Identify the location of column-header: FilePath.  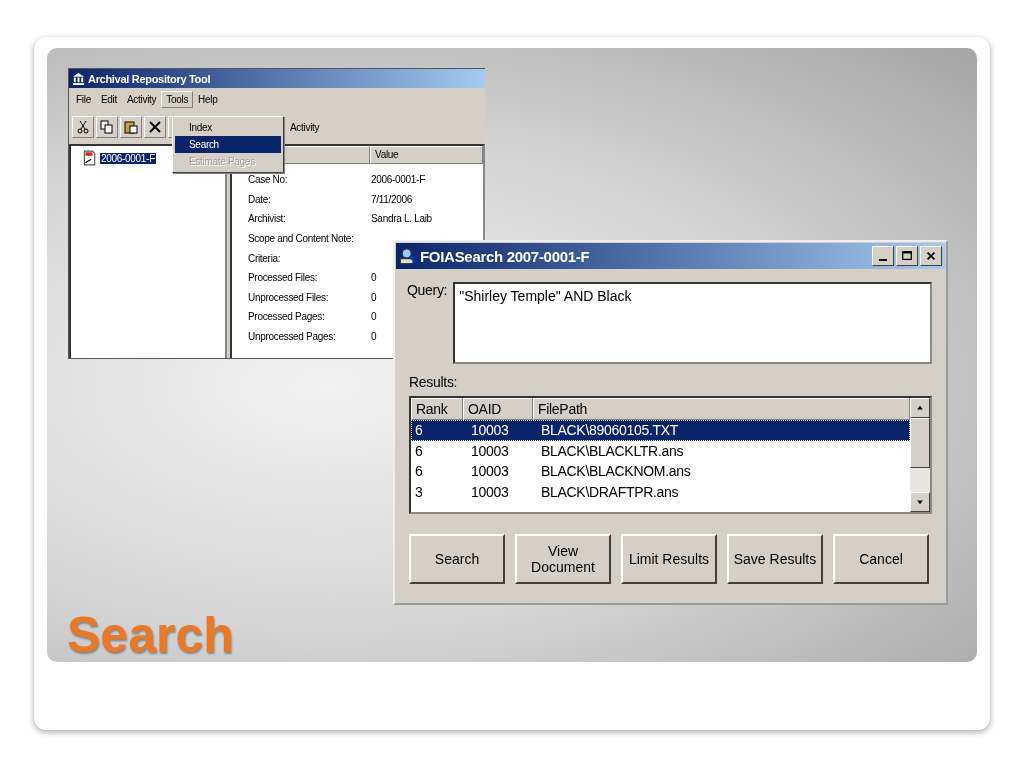
(721, 409).